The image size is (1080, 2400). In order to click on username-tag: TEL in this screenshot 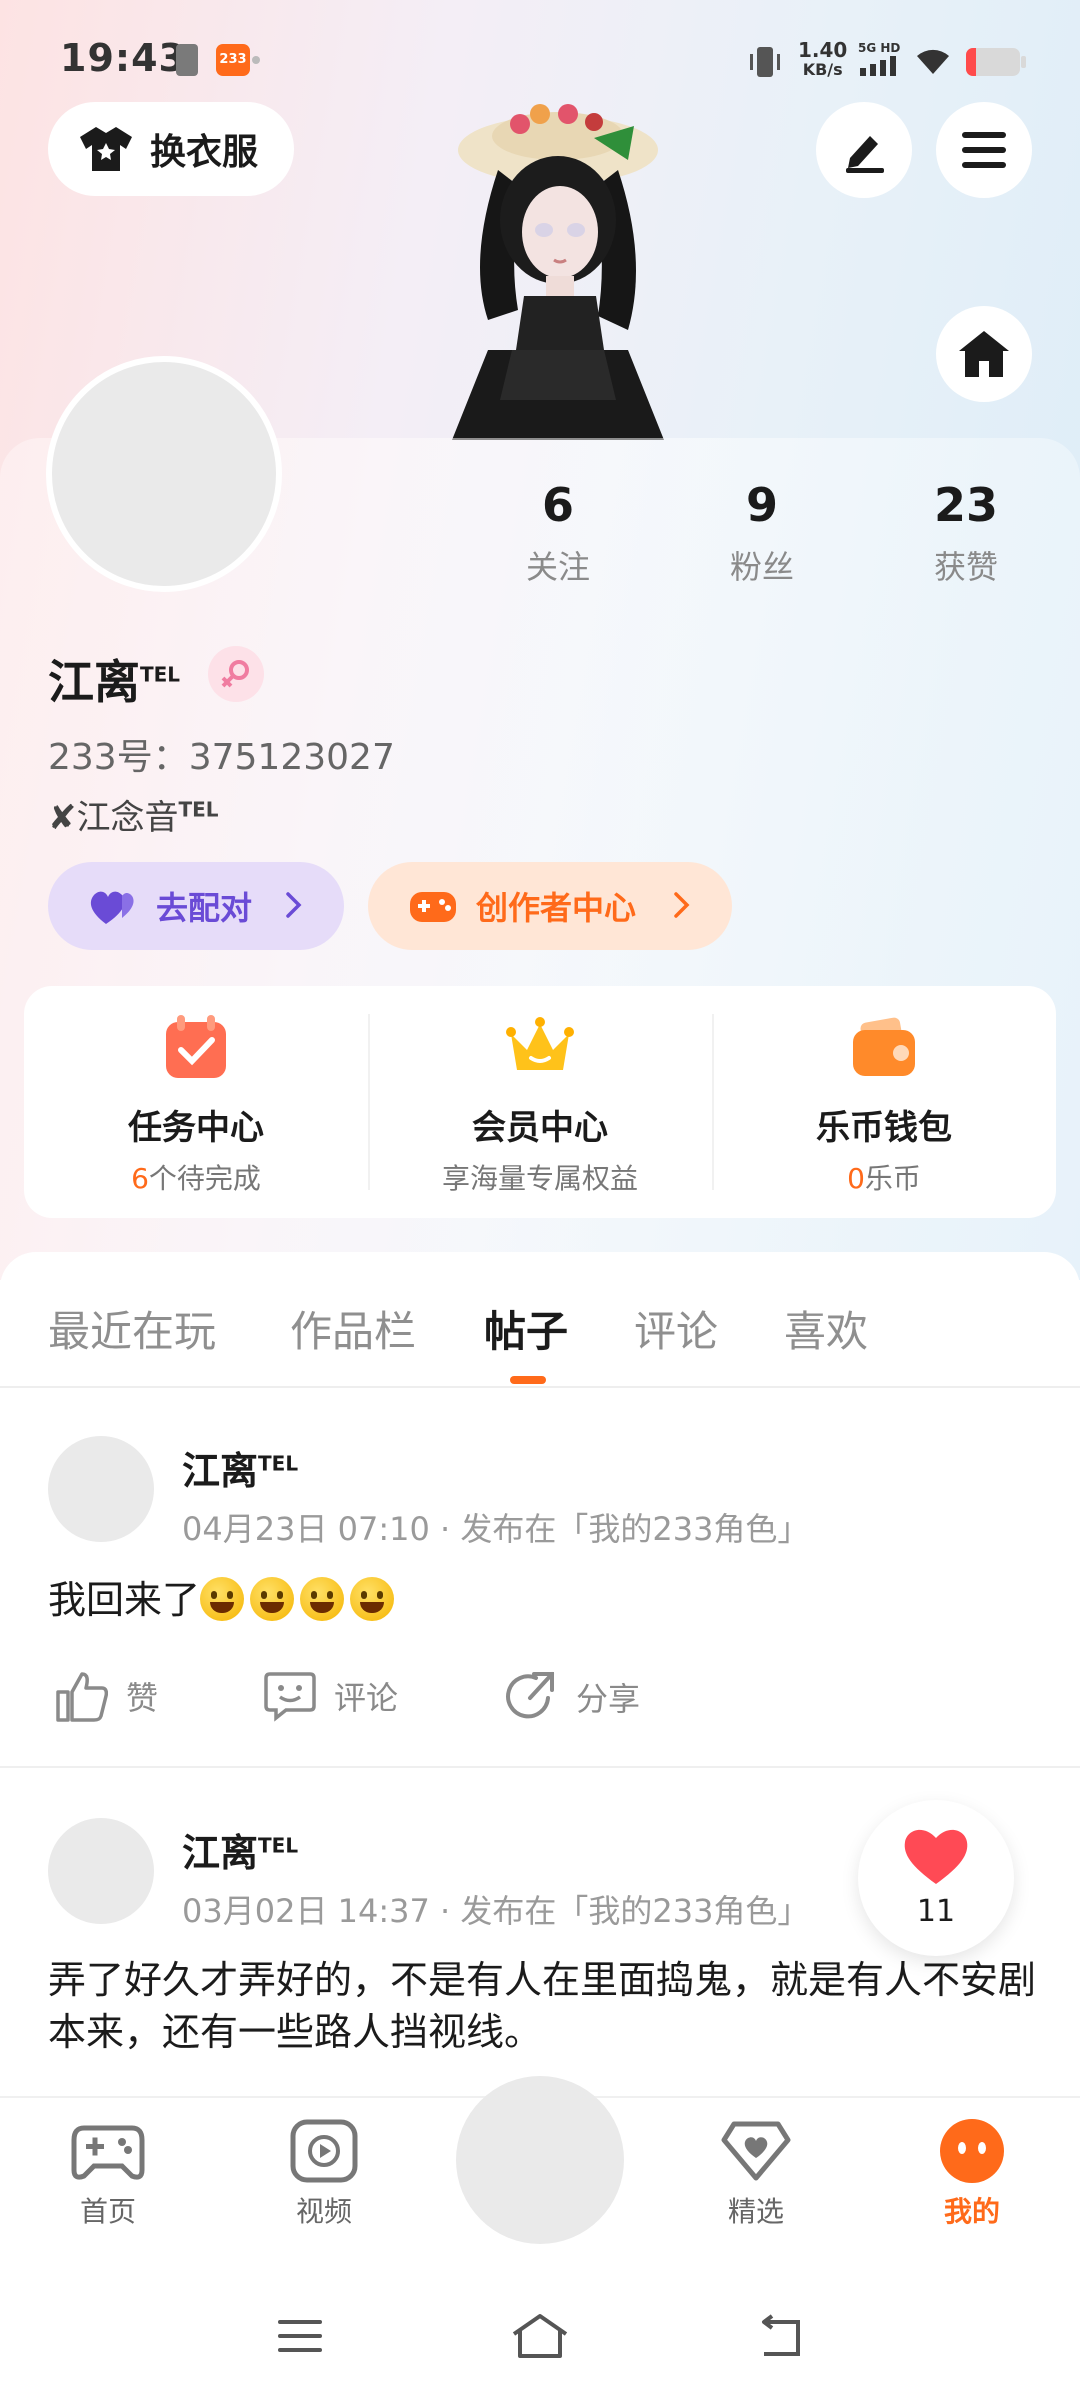, I will do `click(160, 674)`.